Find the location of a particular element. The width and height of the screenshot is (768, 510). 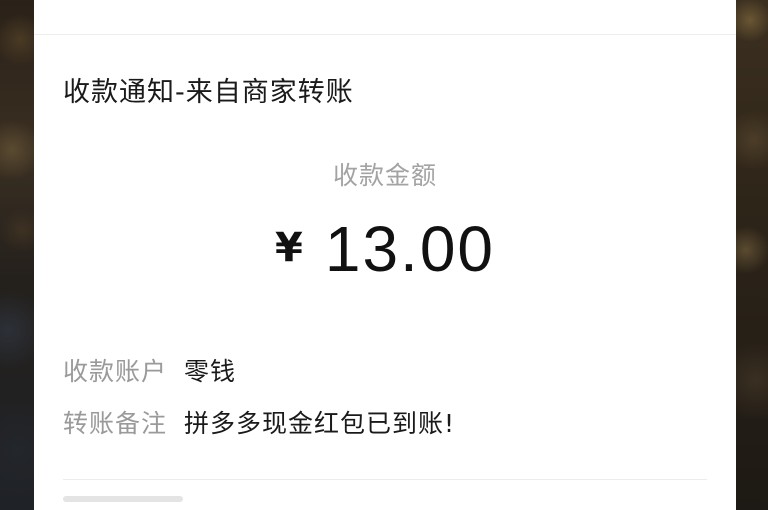

transfer-remark-value: 拼多多现金红包已到账! is located at coordinates (320, 423).